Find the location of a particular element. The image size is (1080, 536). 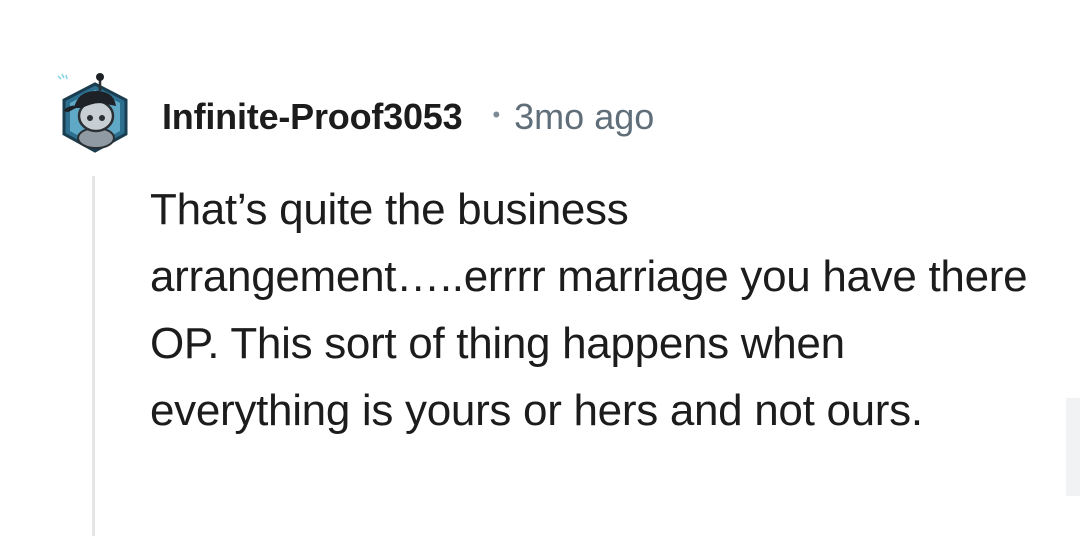

scrollbar-thumb is located at coordinates (1073, 447).